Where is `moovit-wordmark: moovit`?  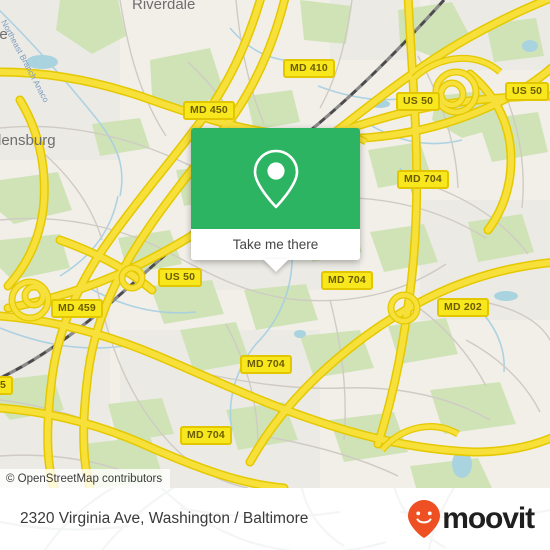 moovit-wordmark: moovit is located at coordinates (488, 518).